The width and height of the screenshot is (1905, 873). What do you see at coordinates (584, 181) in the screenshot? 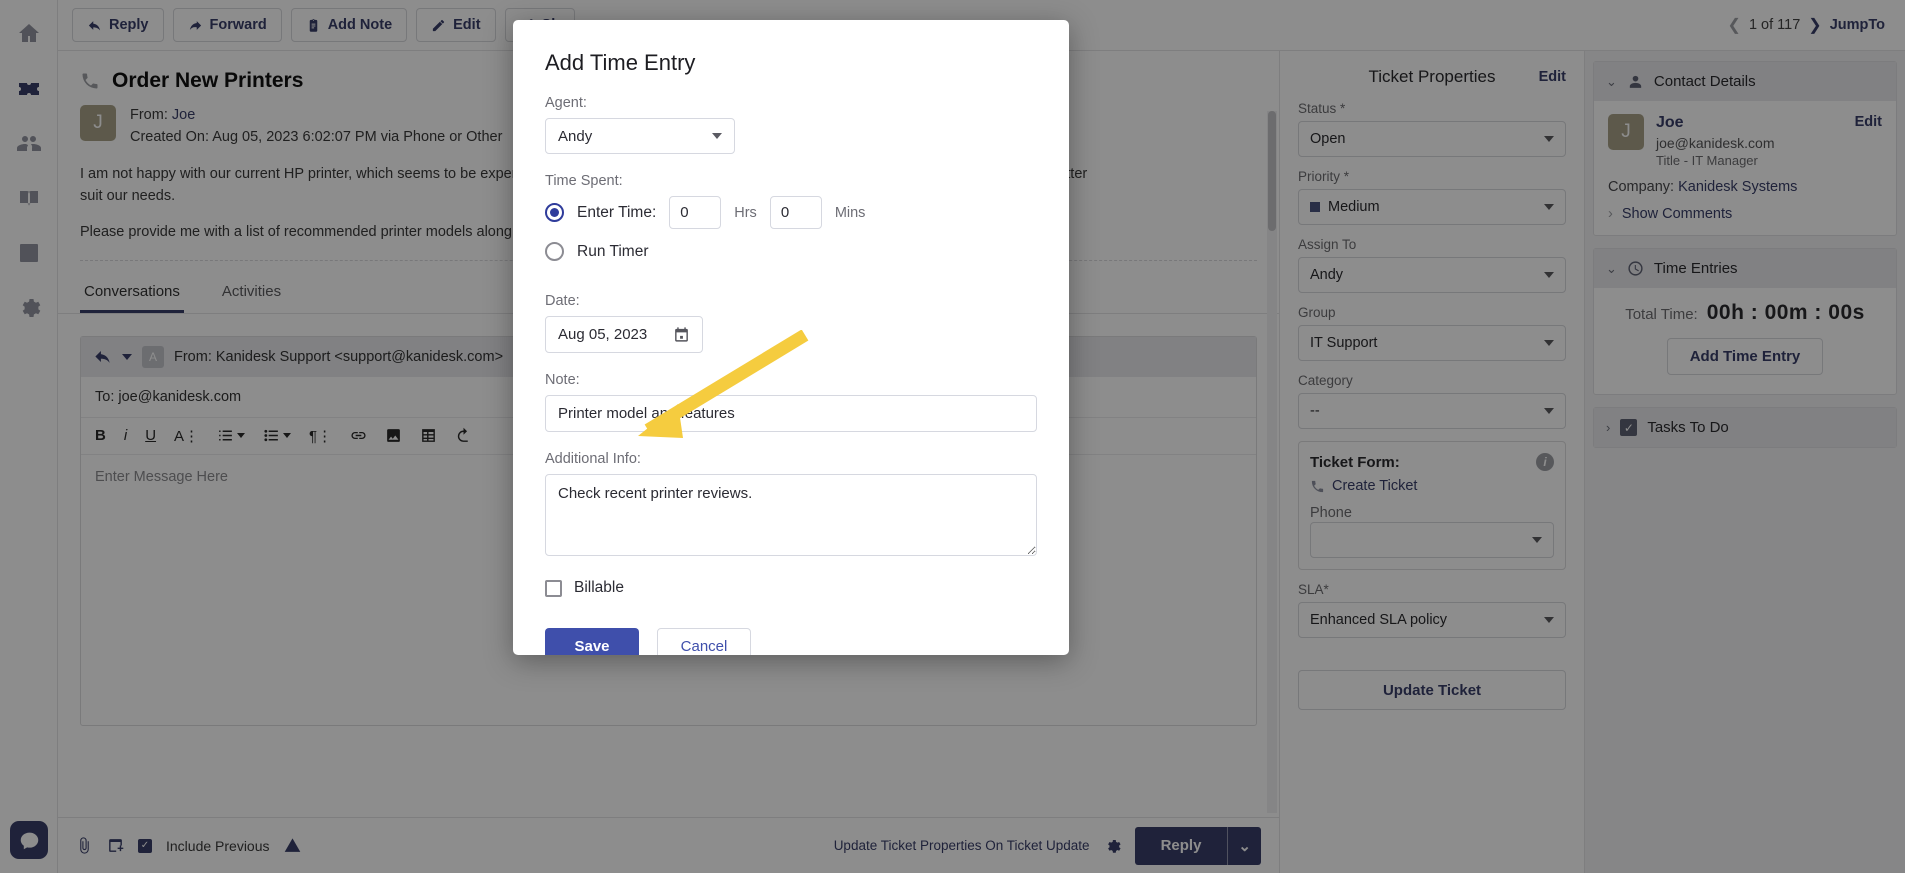
I see `time-spent-label: Time Spent:` at bounding box center [584, 181].